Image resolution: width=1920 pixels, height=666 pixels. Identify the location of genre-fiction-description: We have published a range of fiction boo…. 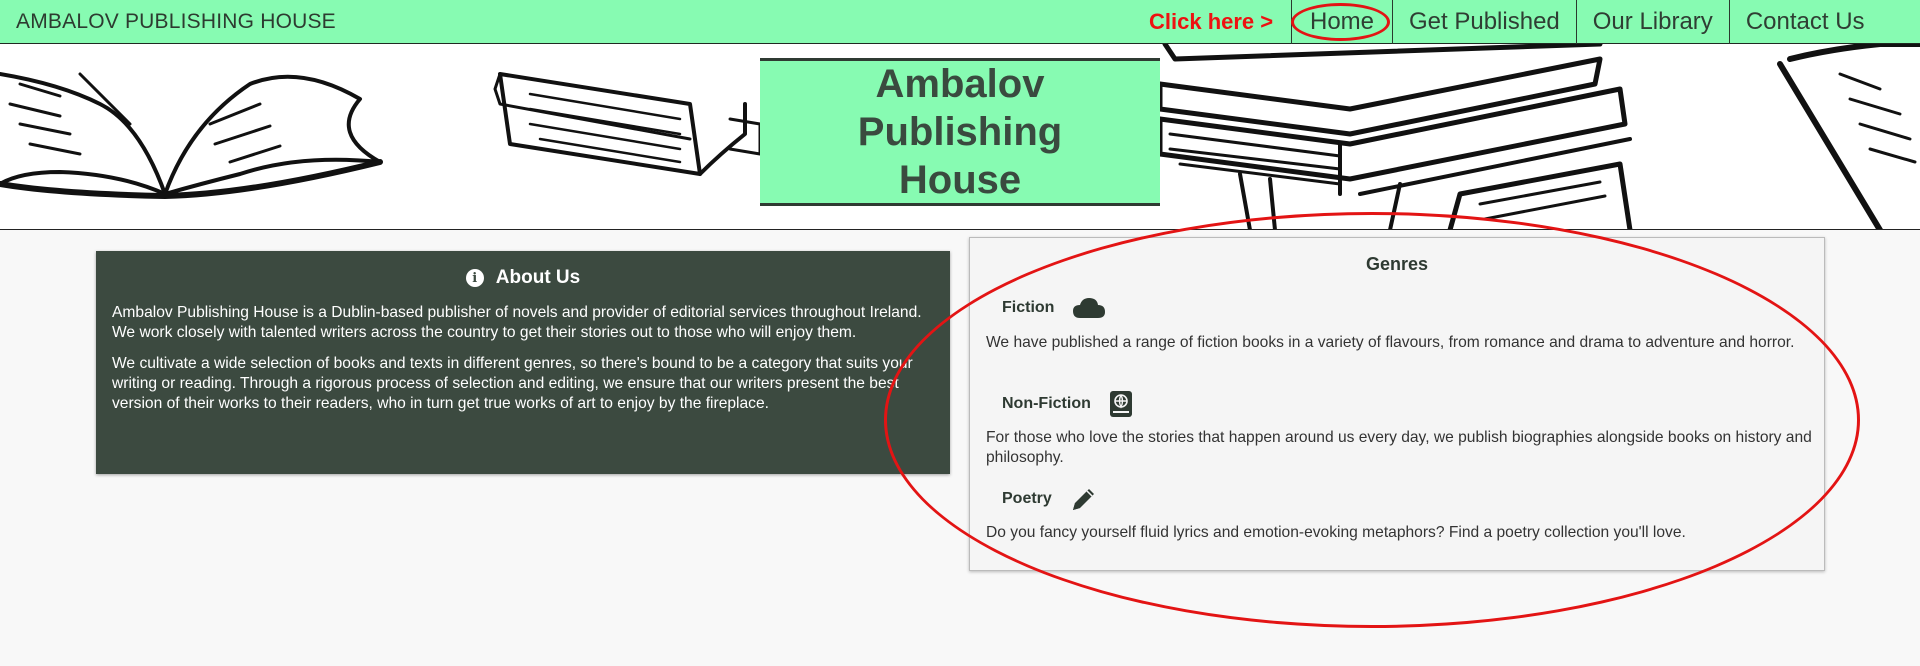
(1390, 342).